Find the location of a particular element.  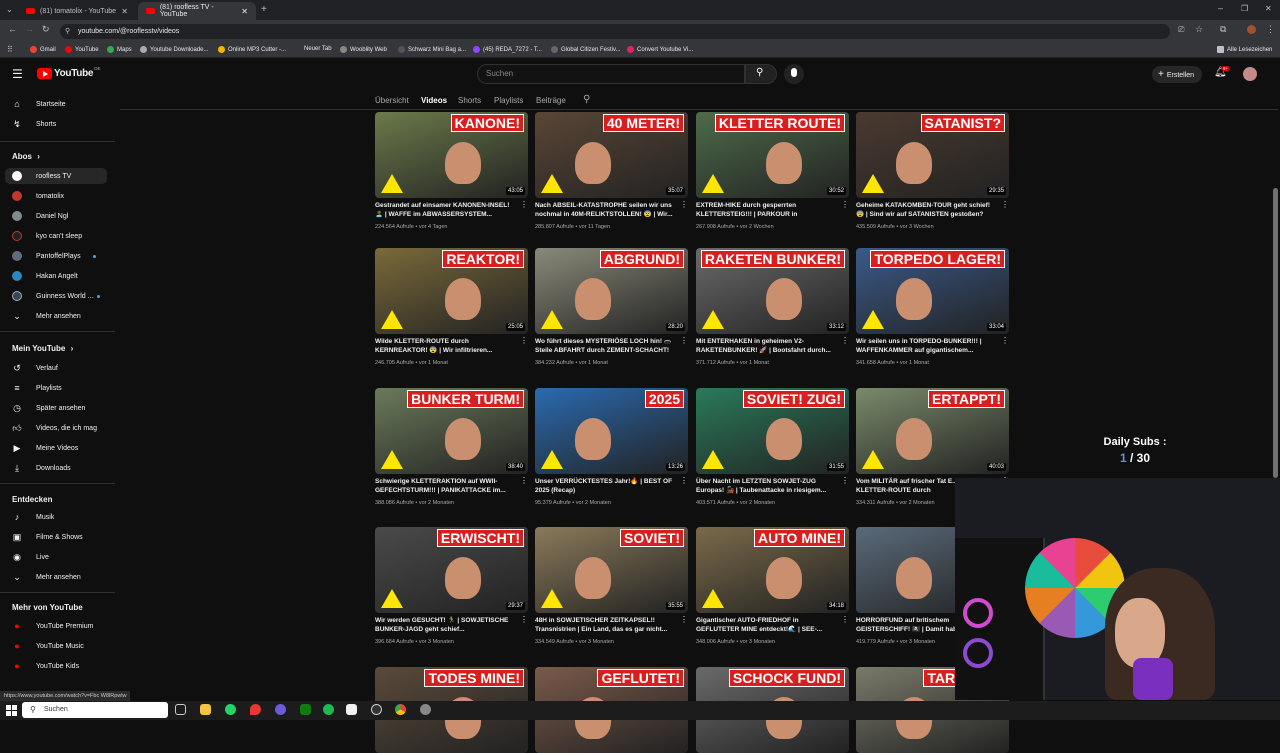

xbox-icon is located at coordinates (305, 709).